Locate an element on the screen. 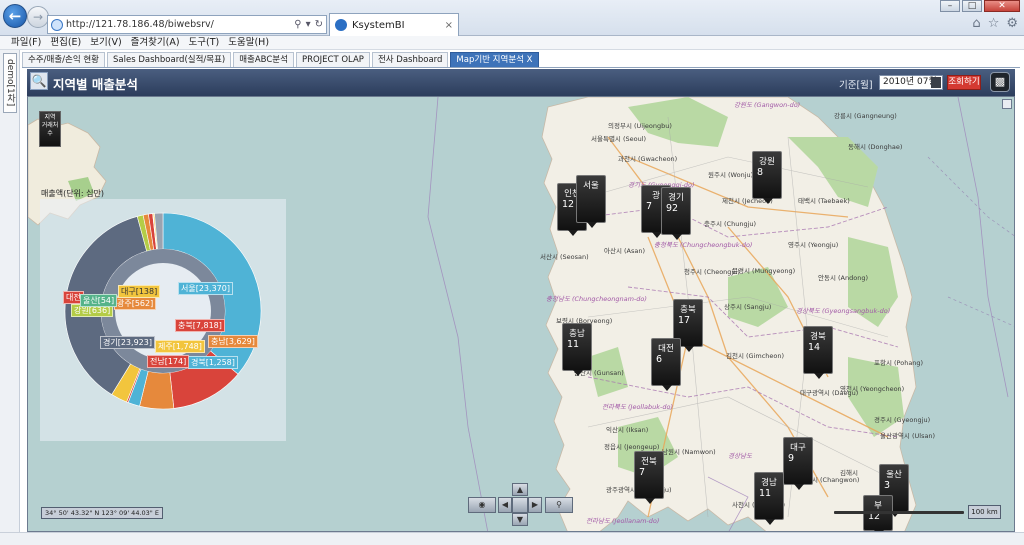 This screenshot has height=545, width=1024. marker-value: 11 is located at coordinates (765, 493).